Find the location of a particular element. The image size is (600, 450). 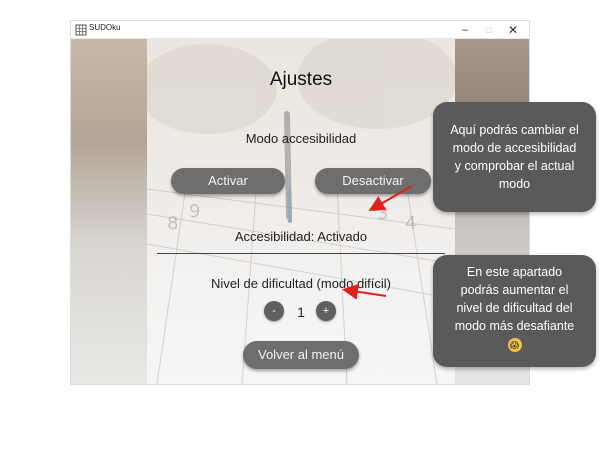

accessibility-status: Accesibilidad: Activado is located at coordinates (301, 236).